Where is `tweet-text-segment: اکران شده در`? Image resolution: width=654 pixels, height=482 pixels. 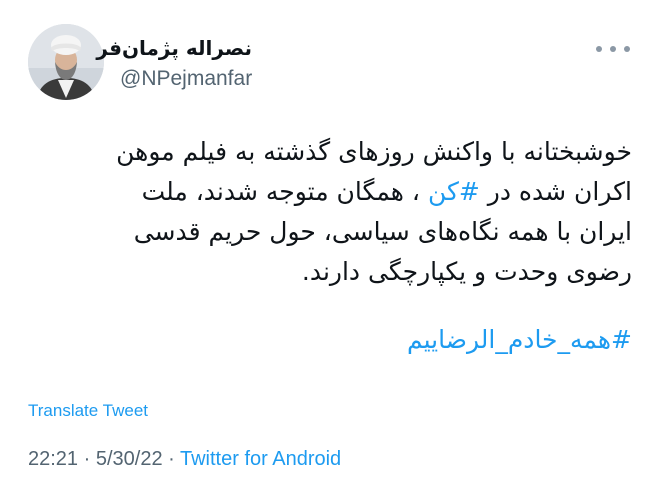
tweet-text-segment: اکران شده در is located at coordinates (555, 191).